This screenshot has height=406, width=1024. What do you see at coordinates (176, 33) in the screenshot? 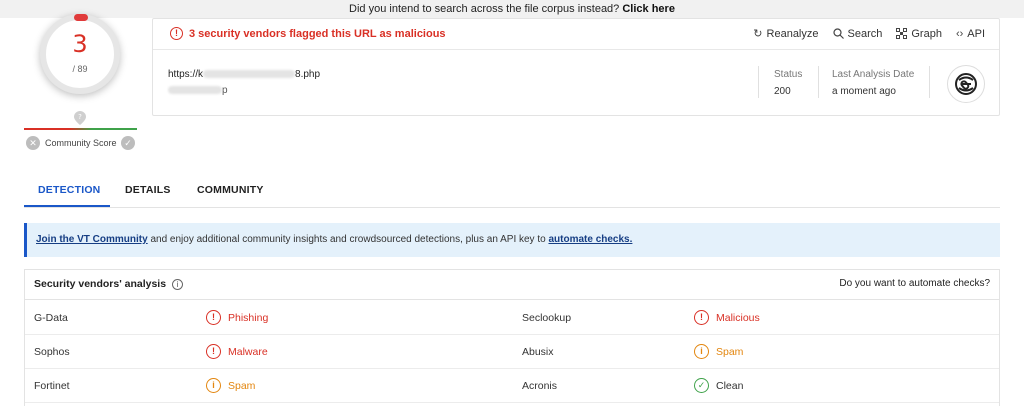
I see `alert-icon: !` at bounding box center [176, 33].